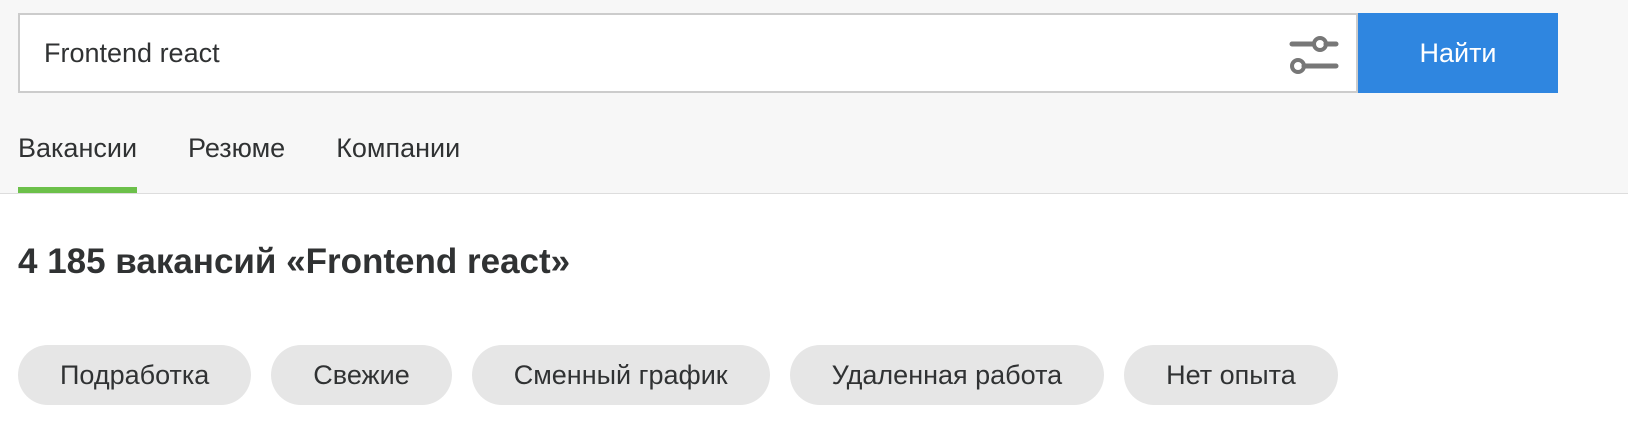 Image resolution: width=1628 pixels, height=437 pixels. I want to click on search-tabs: Вакансии Резюме Компании, so click(264, 163).